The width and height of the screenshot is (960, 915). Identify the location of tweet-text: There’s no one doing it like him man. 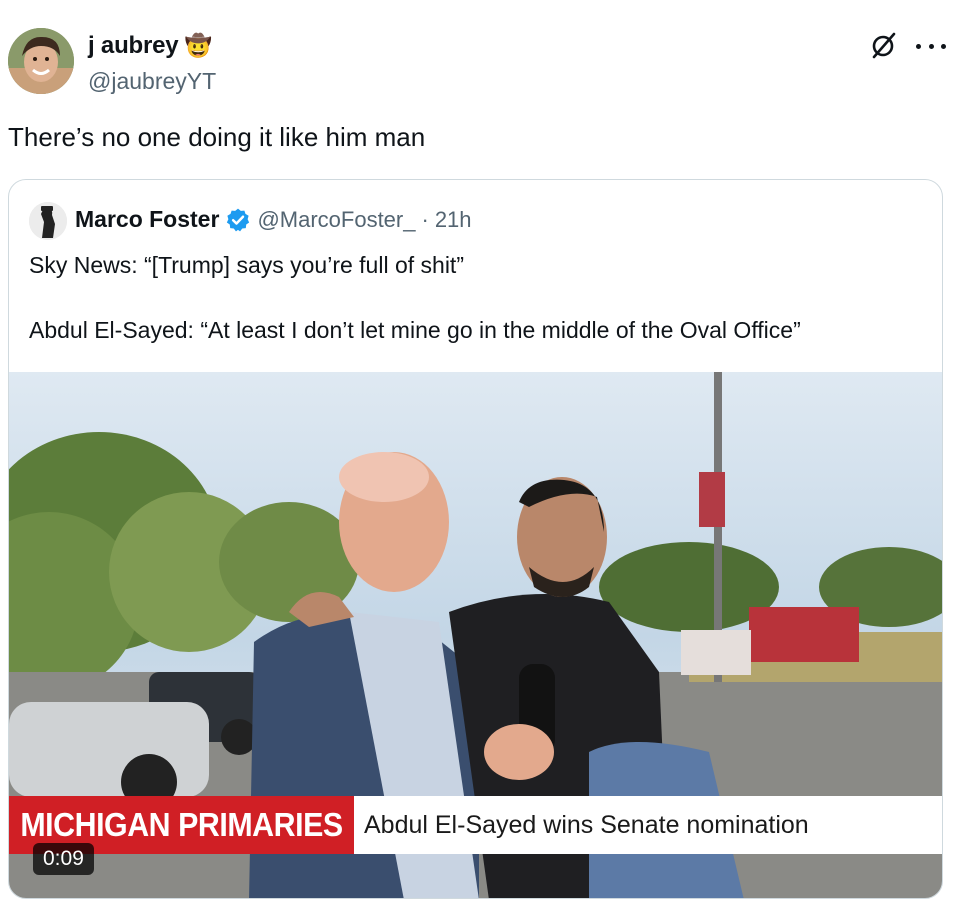
(217, 137).